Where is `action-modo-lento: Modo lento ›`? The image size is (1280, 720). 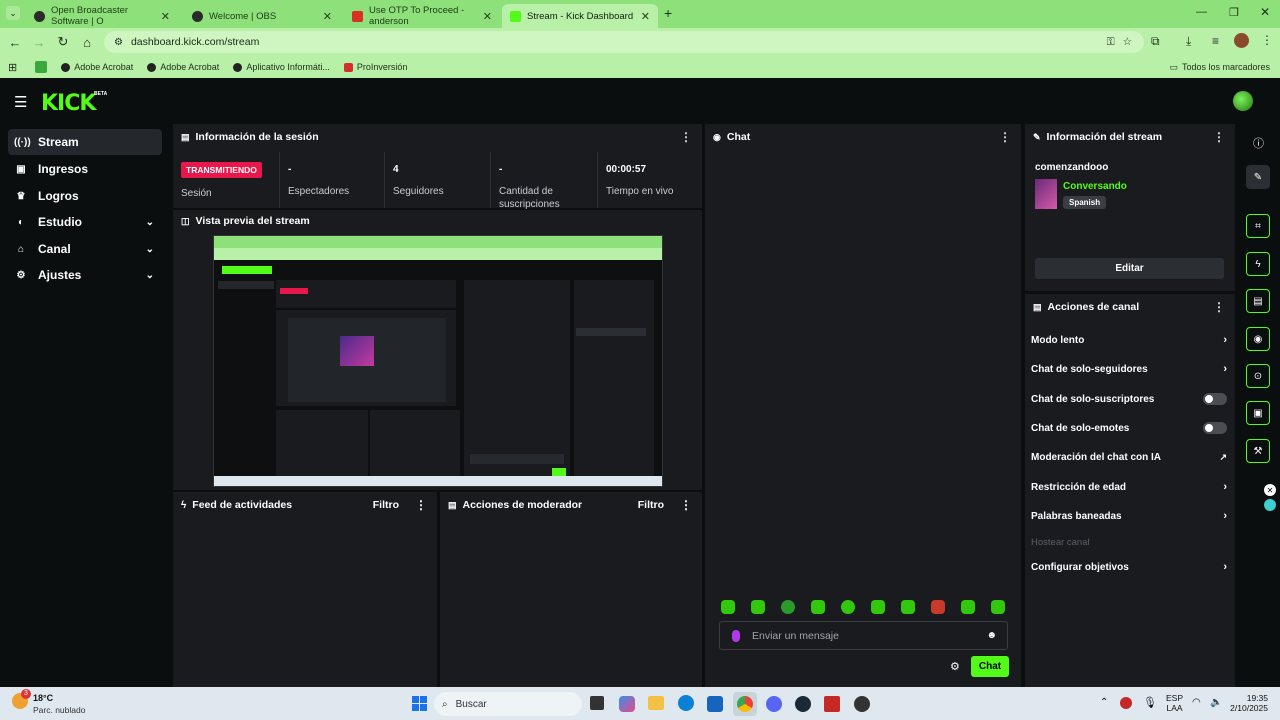 action-modo-lento: Modo lento › is located at coordinates (1129, 340).